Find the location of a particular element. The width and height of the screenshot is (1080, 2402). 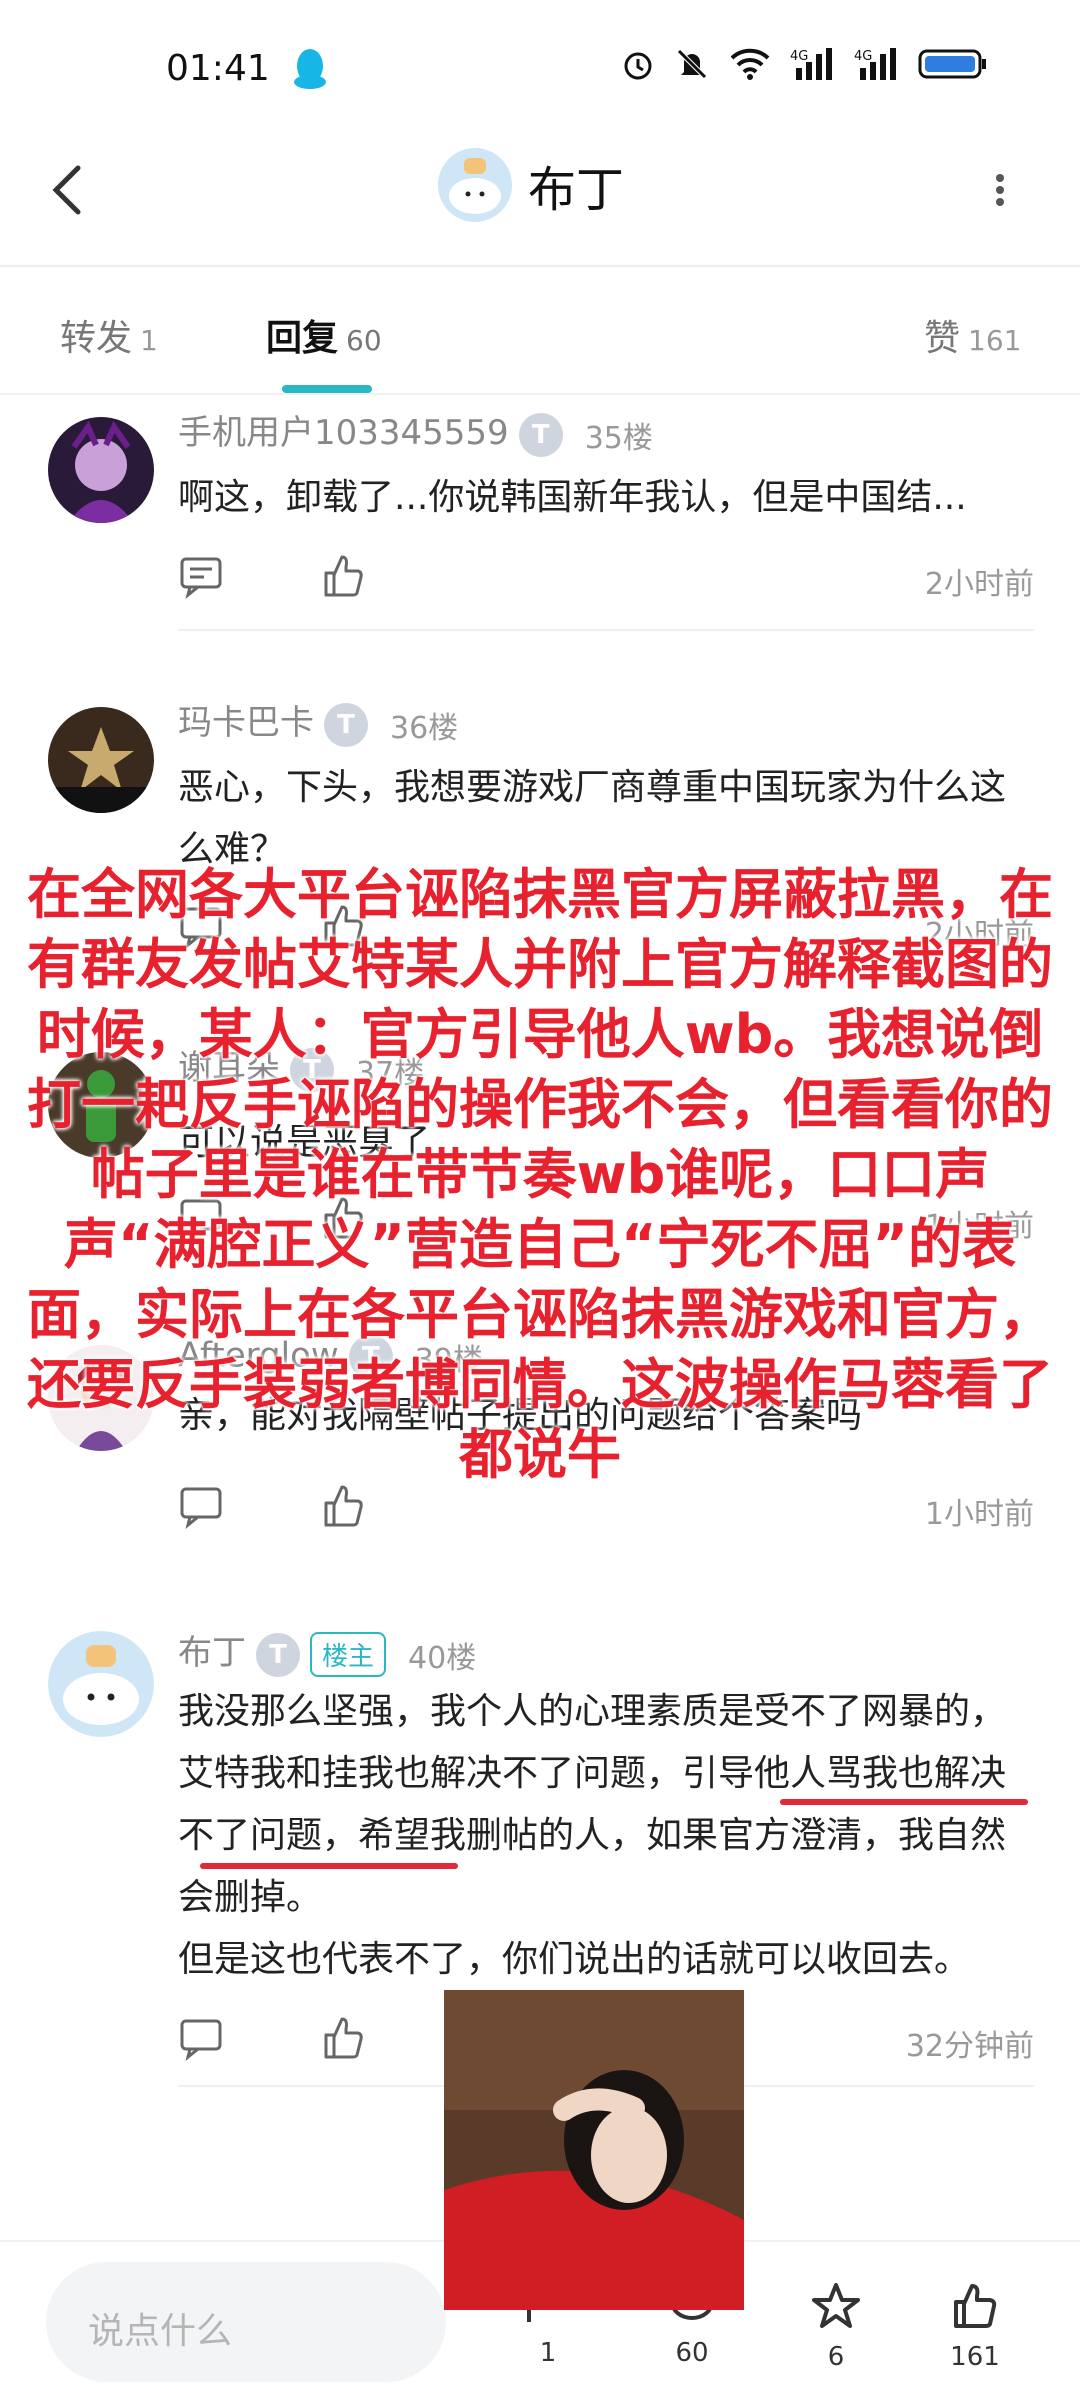

floor-number: 40楼 is located at coordinates (442, 1658).